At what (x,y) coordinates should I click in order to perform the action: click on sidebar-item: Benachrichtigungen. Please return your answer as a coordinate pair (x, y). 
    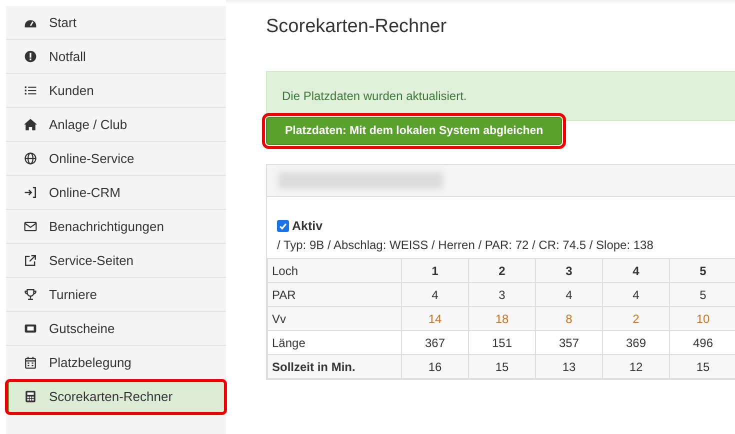
    Looking at the image, I should click on (116, 227).